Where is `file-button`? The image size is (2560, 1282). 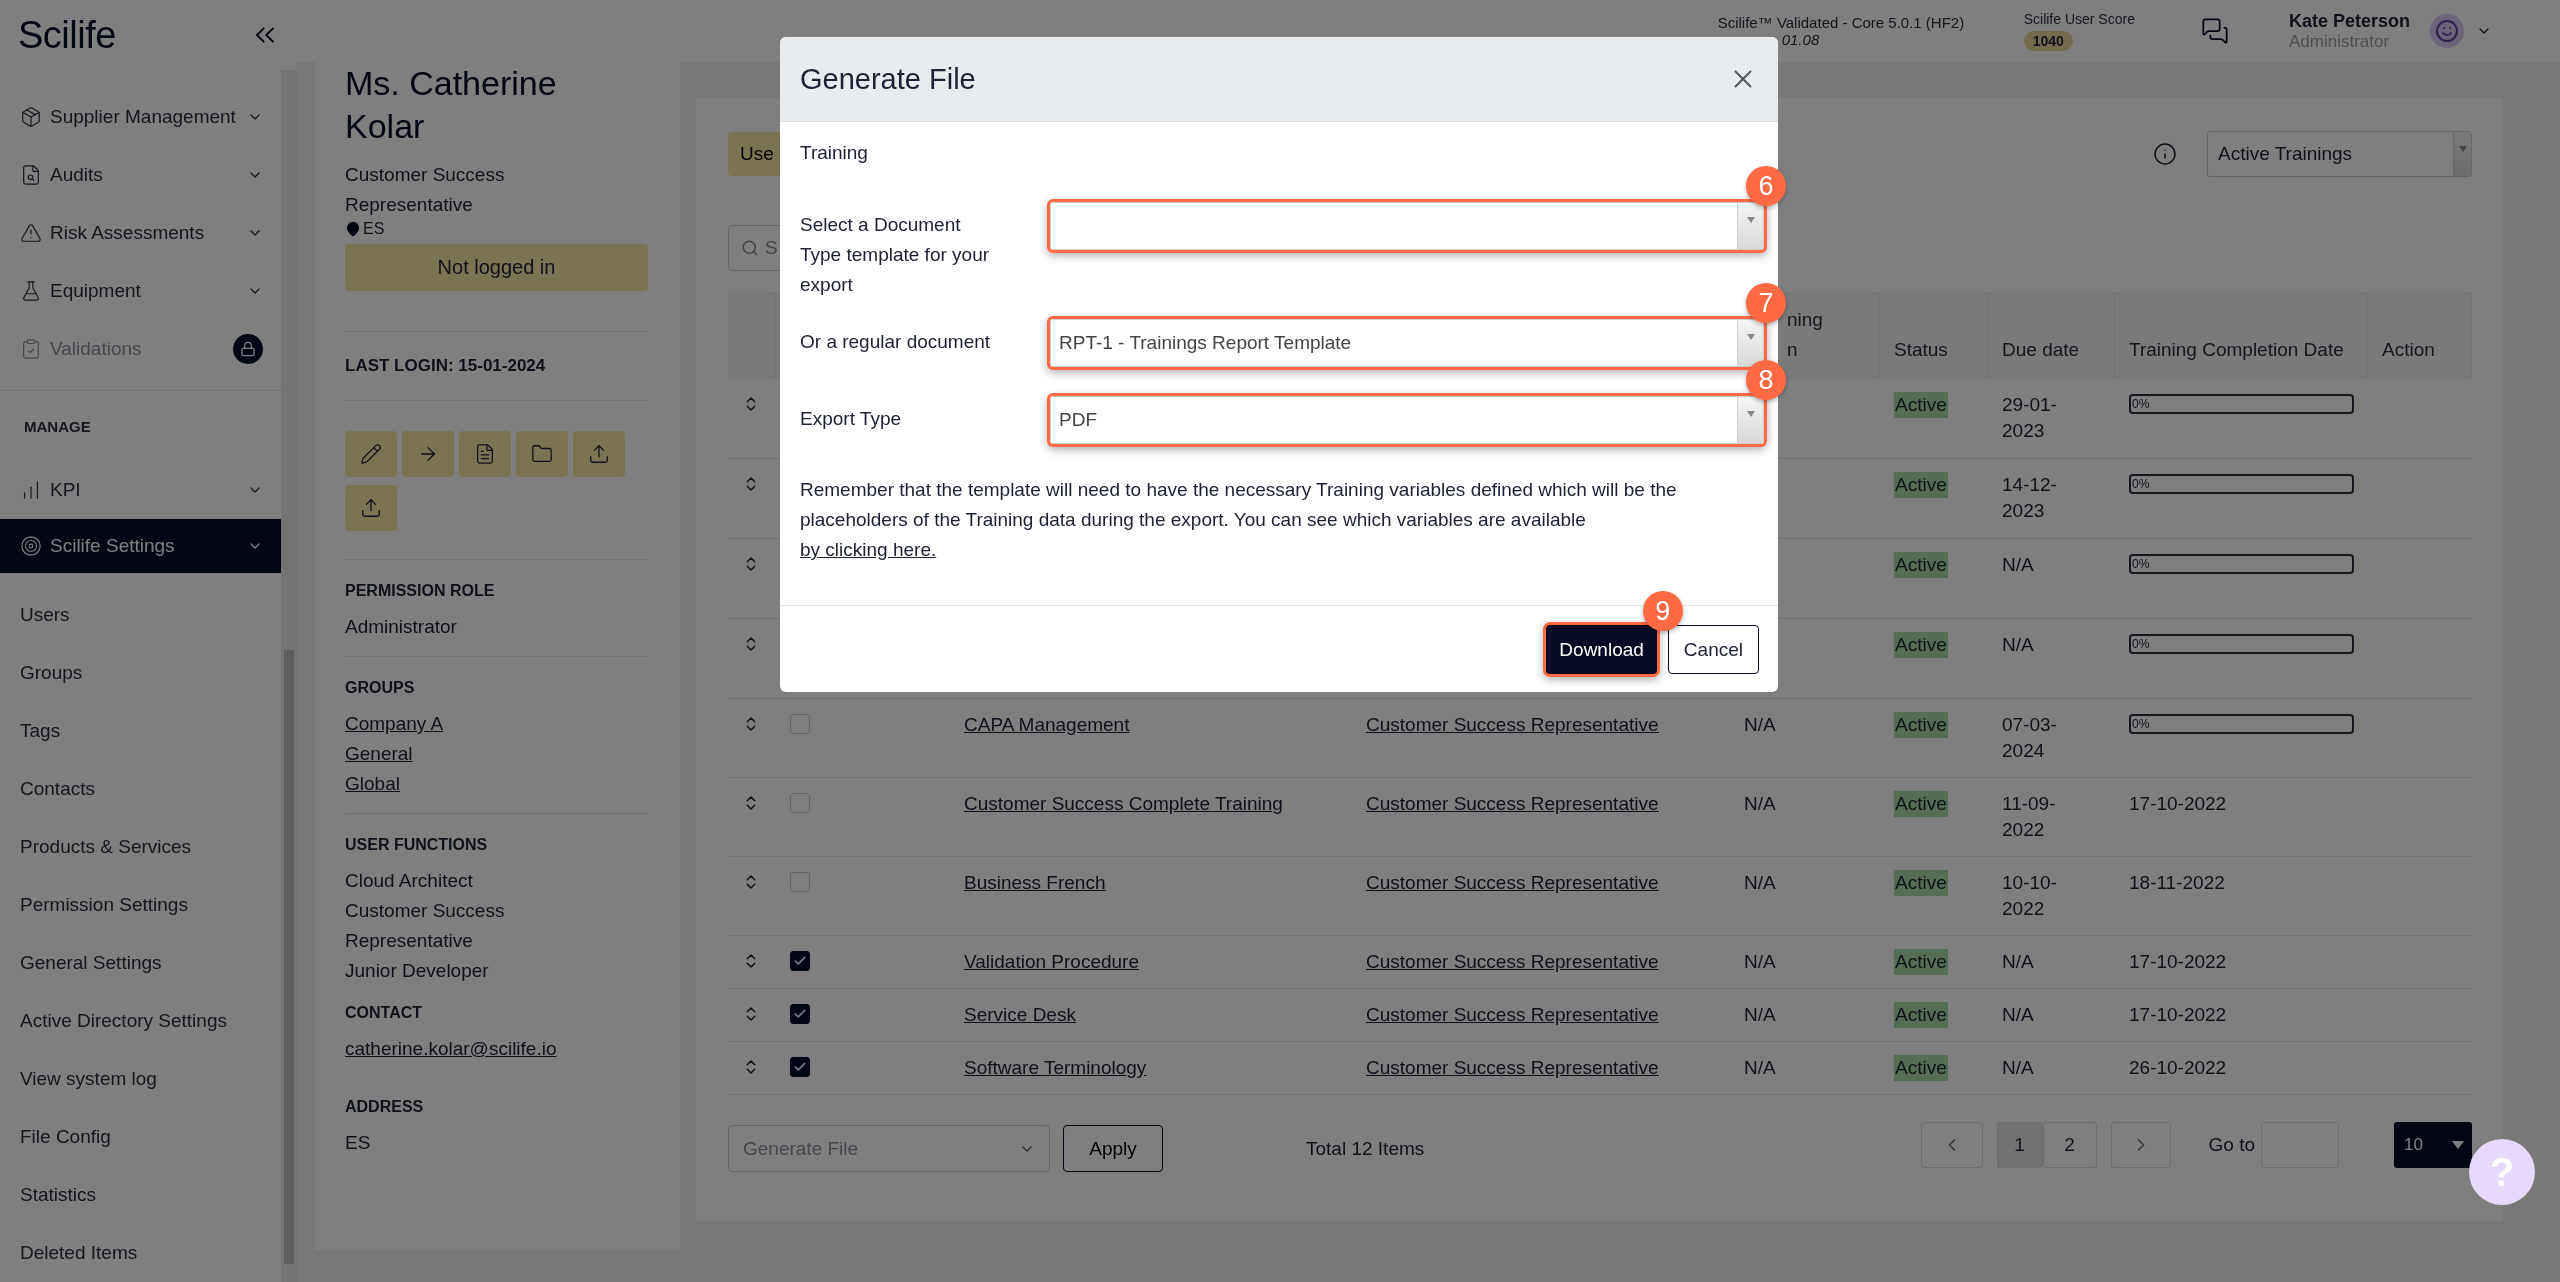 file-button is located at coordinates (485, 454).